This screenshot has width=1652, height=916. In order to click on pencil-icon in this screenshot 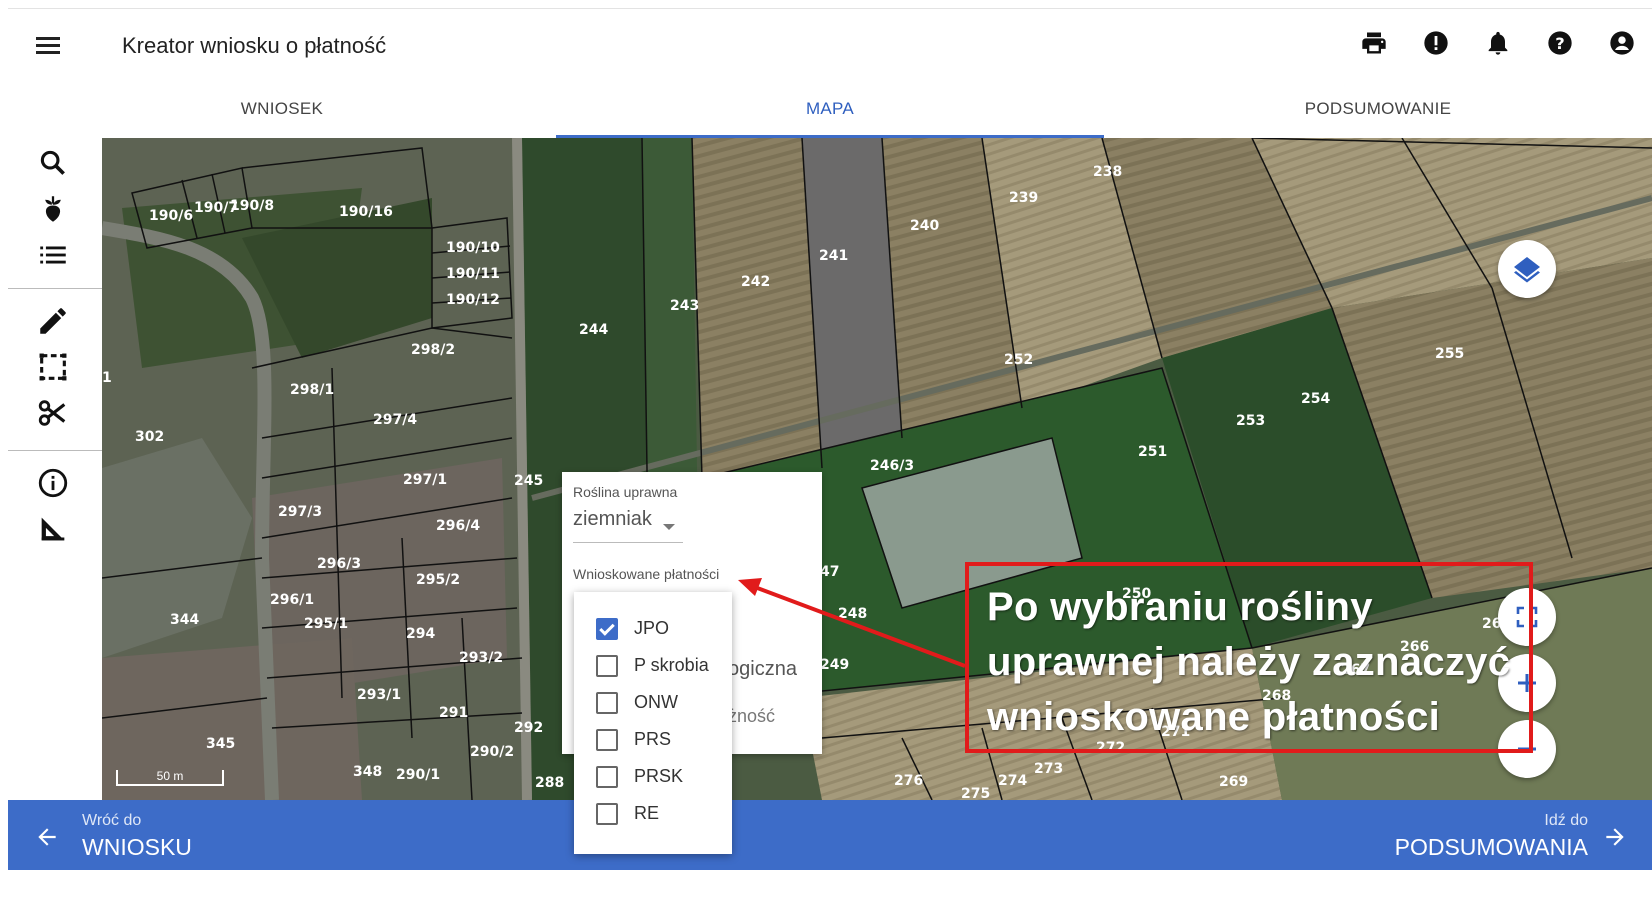, I will do `click(53, 321)`.